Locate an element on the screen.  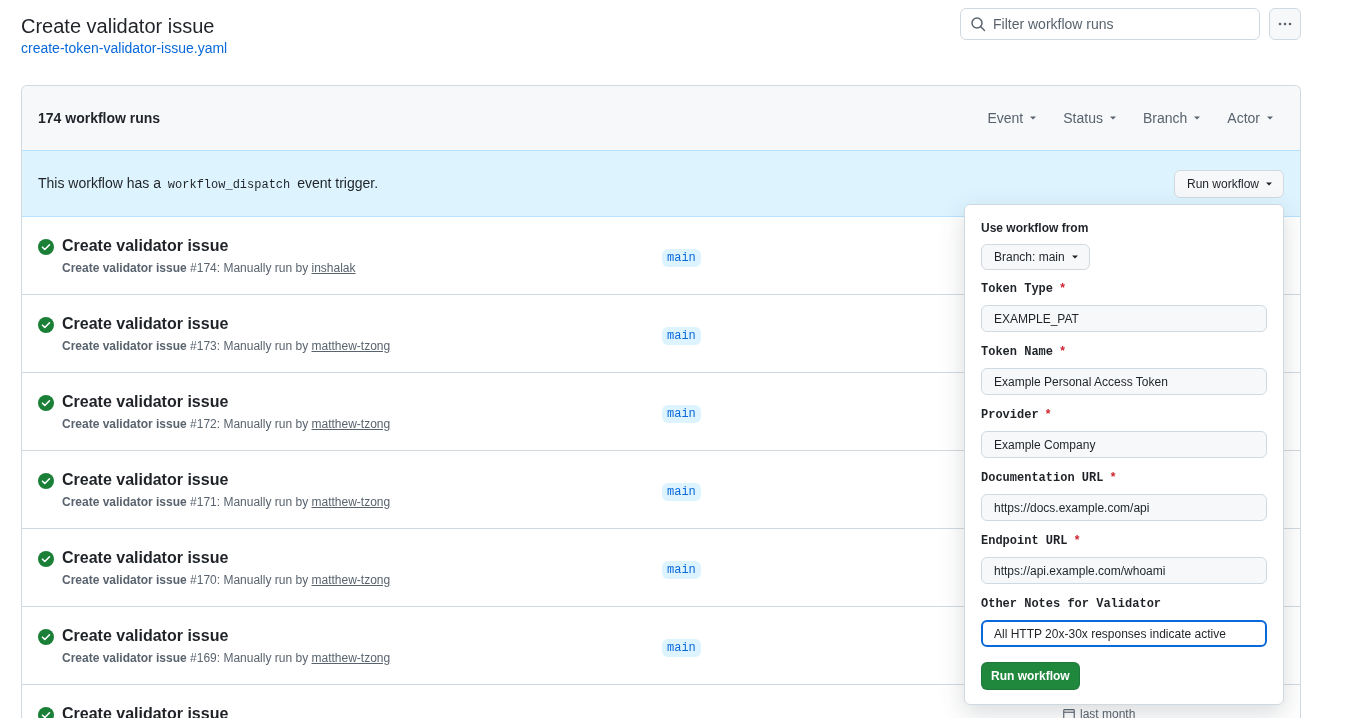
banner-text: This workflow has a workflow_dispatch event trigger. is located at coordinates (208, 183).